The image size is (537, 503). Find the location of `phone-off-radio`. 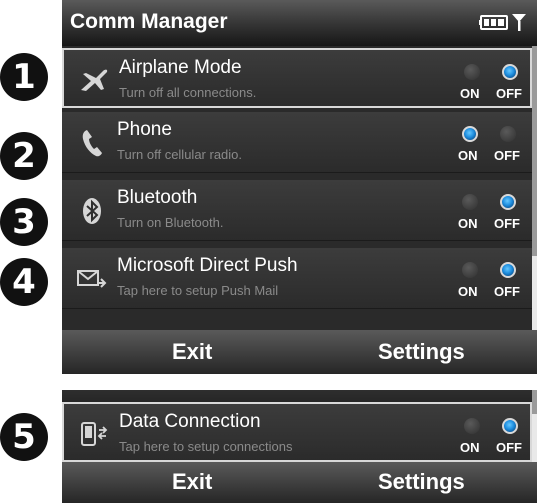

phone-off-radio is located at coordinates (508, 134).